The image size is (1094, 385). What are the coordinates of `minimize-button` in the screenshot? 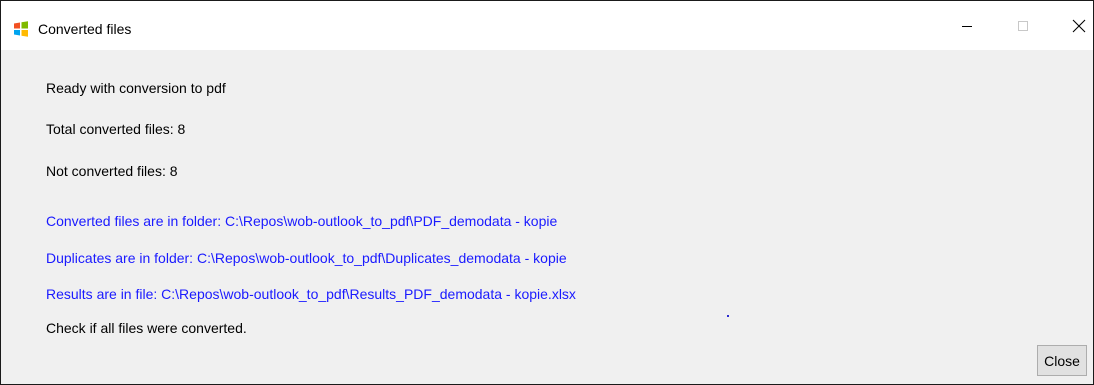 It's located at (967, 25).